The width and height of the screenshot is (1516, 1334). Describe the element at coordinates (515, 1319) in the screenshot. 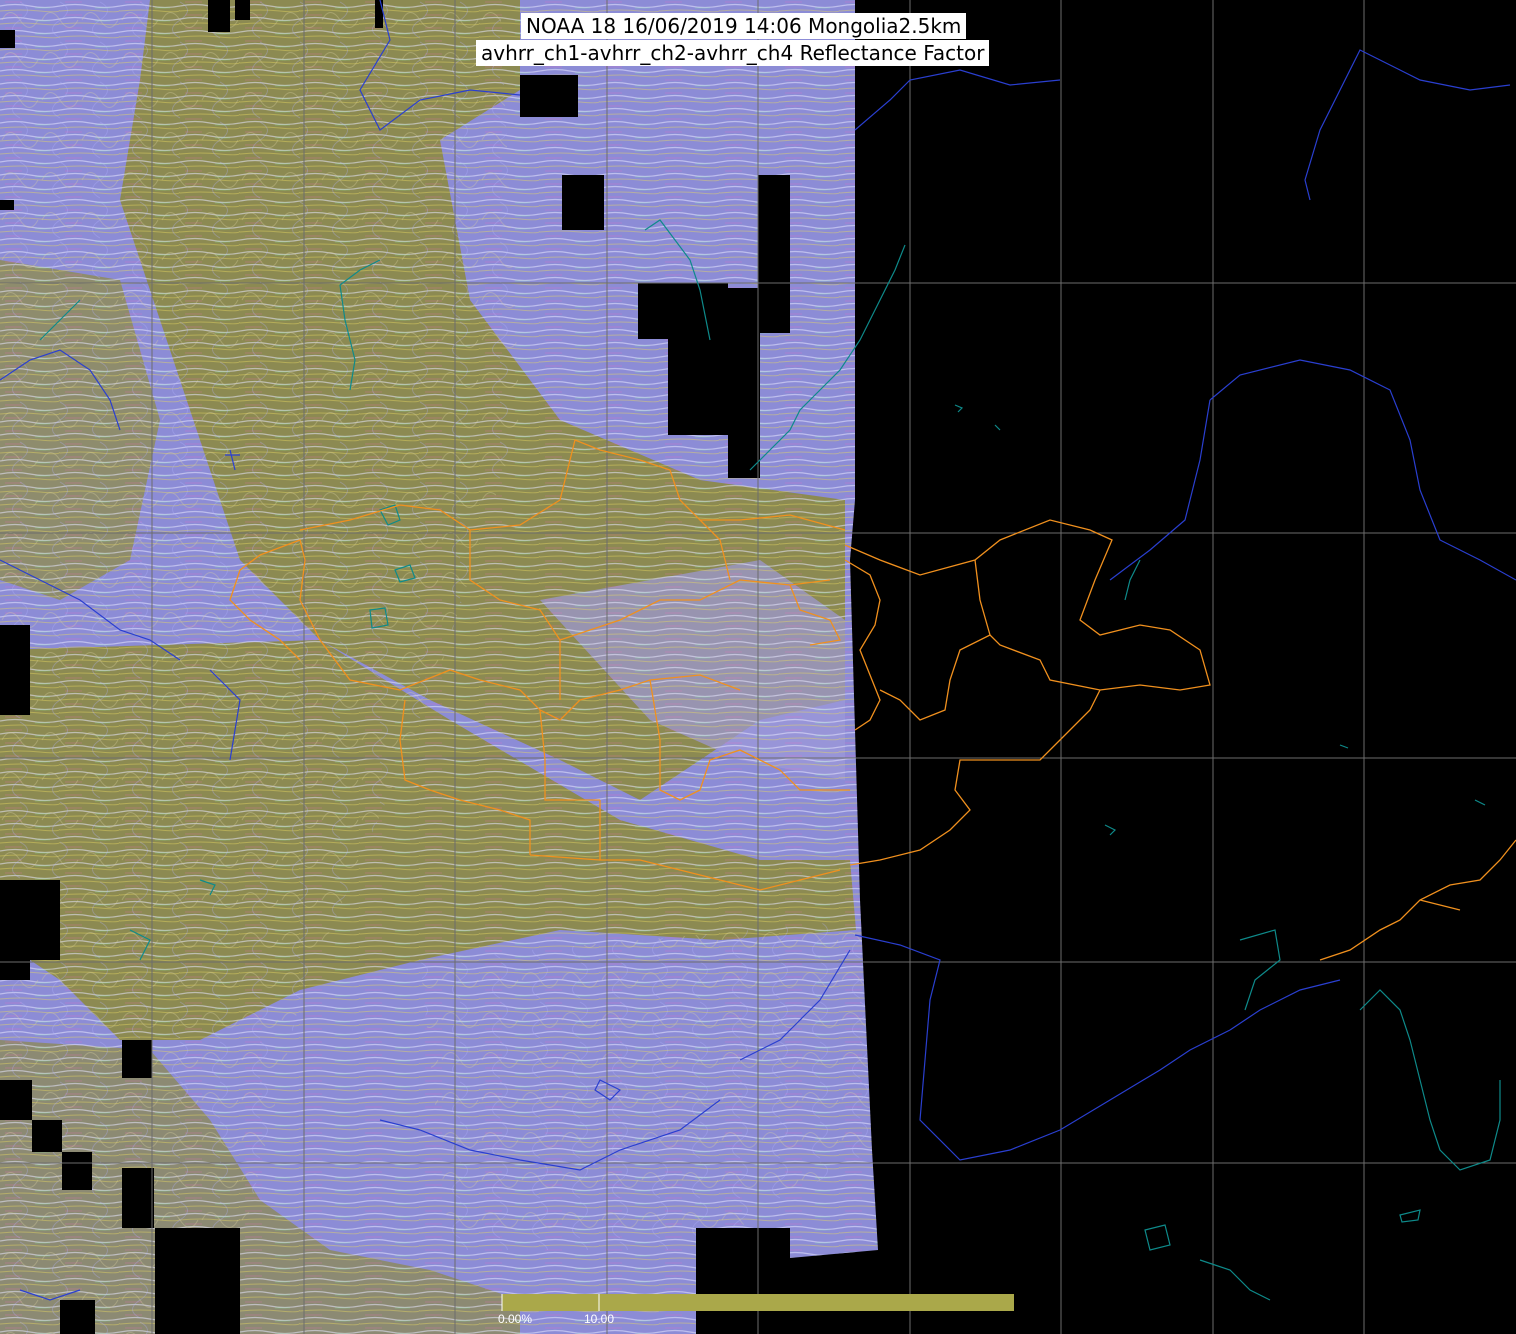

I see `colorbar-tick-label-0: 0.00%` at that location.